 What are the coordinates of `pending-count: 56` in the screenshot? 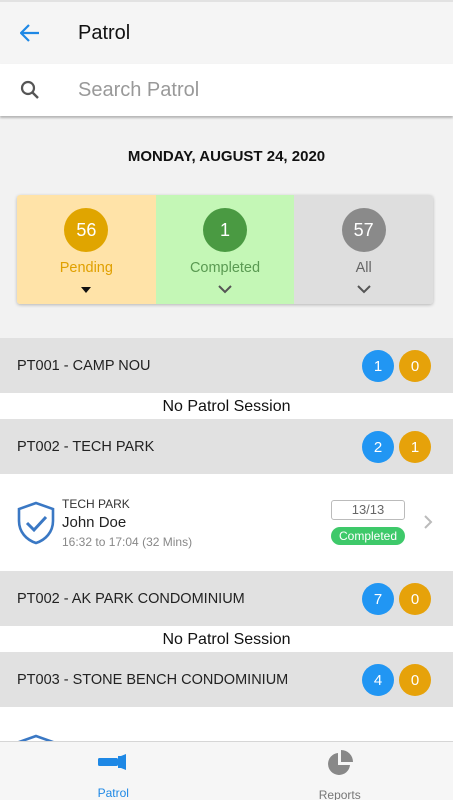 It's located at (86, 230).